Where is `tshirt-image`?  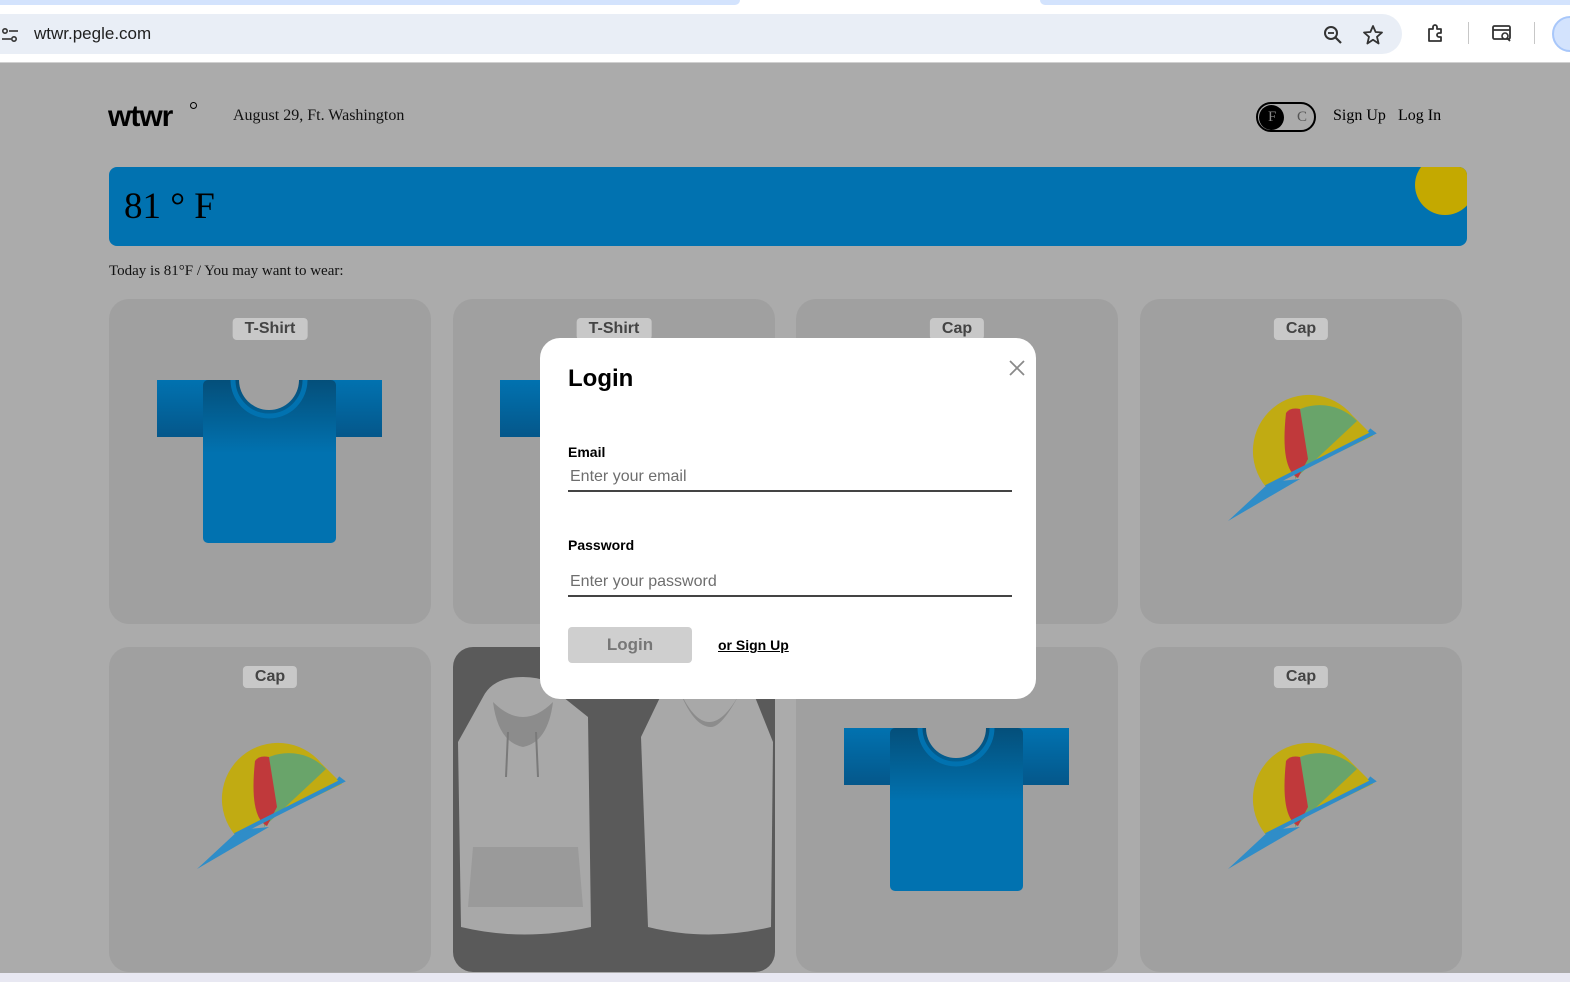 tshirt-image is located at coordinates (269, 461).